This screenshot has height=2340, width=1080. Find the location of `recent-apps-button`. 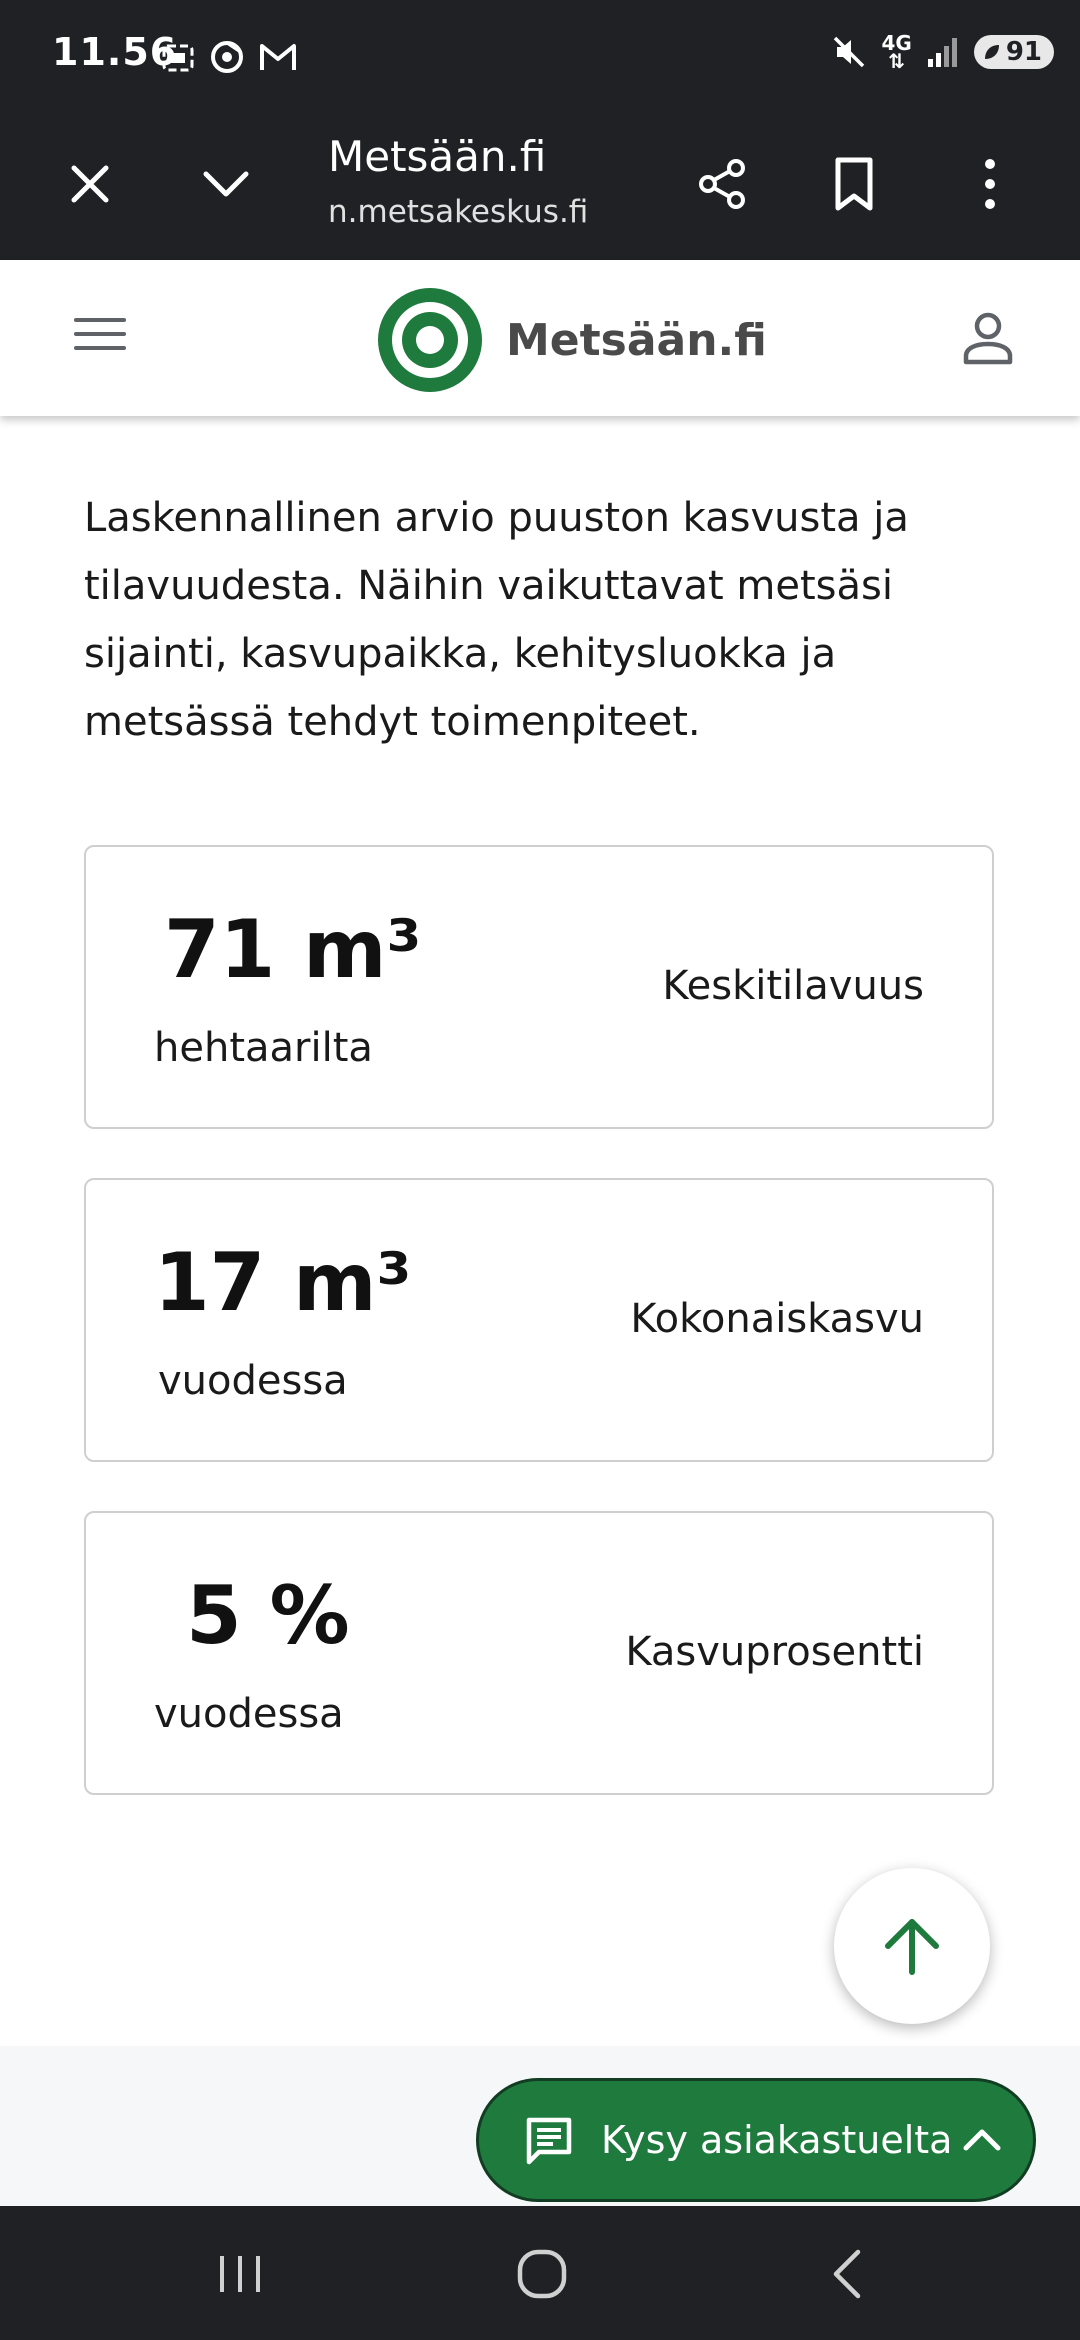

recent-apps-button is located at coordinates (240, 2274).